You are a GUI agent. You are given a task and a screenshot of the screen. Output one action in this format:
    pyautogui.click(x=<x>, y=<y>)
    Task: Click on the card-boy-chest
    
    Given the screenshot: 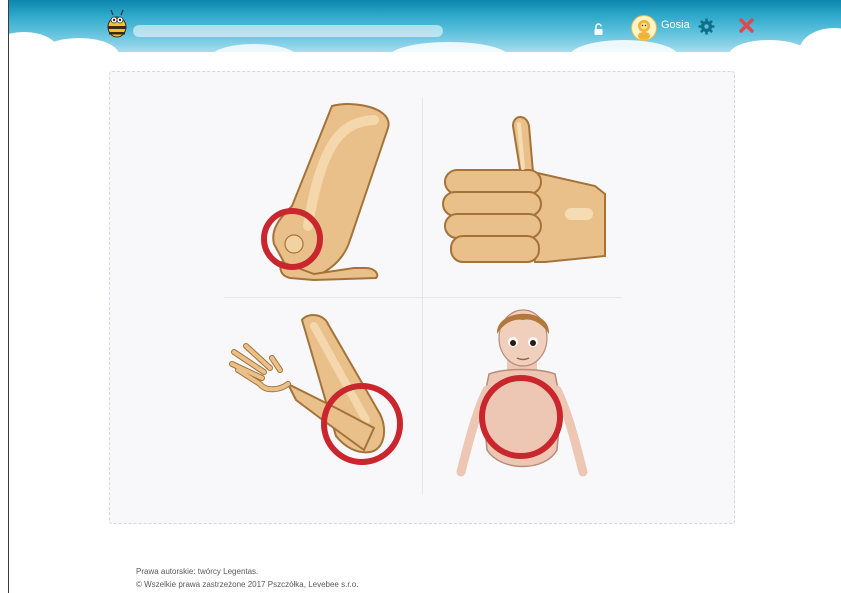 What is the action you would take?
    pyautogui.click(x=523, y=398)
    